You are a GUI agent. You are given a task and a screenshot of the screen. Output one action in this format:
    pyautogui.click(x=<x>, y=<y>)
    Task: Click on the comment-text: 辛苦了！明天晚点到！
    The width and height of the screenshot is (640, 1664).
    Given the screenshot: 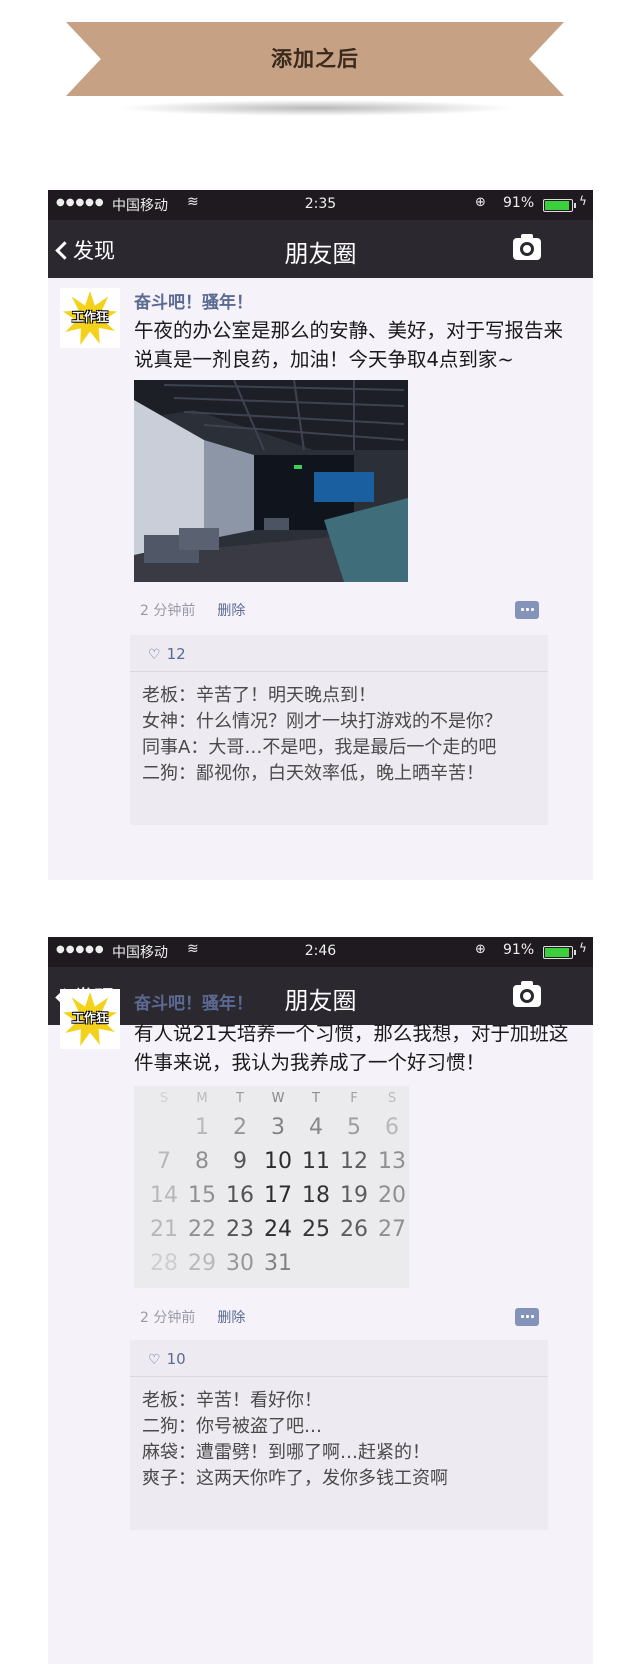 What is the action you would take?
    pyautogui.click(x=286, y=695)
    